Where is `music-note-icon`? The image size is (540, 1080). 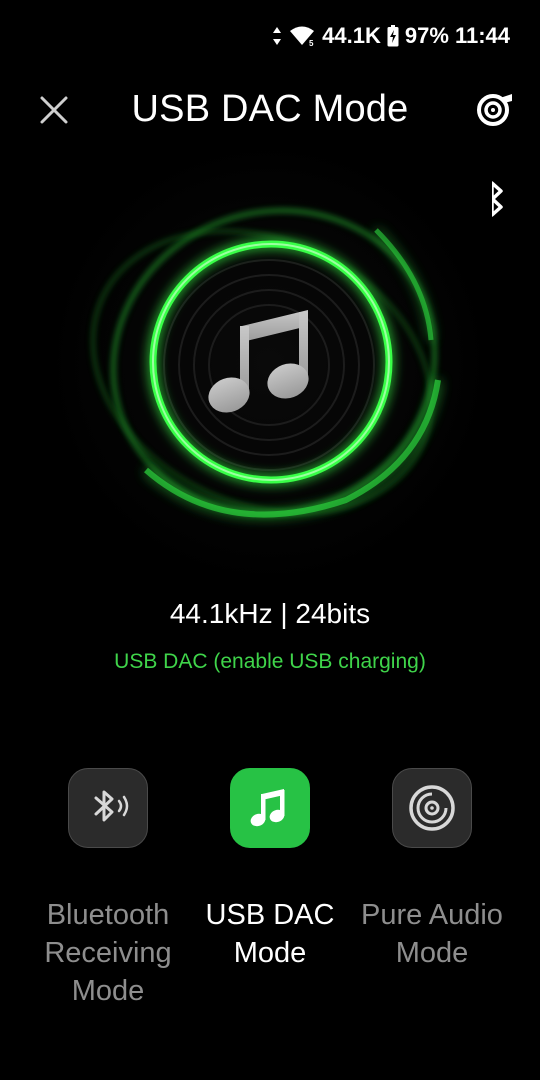
music-note-icon is located at coordinates (267, 808).